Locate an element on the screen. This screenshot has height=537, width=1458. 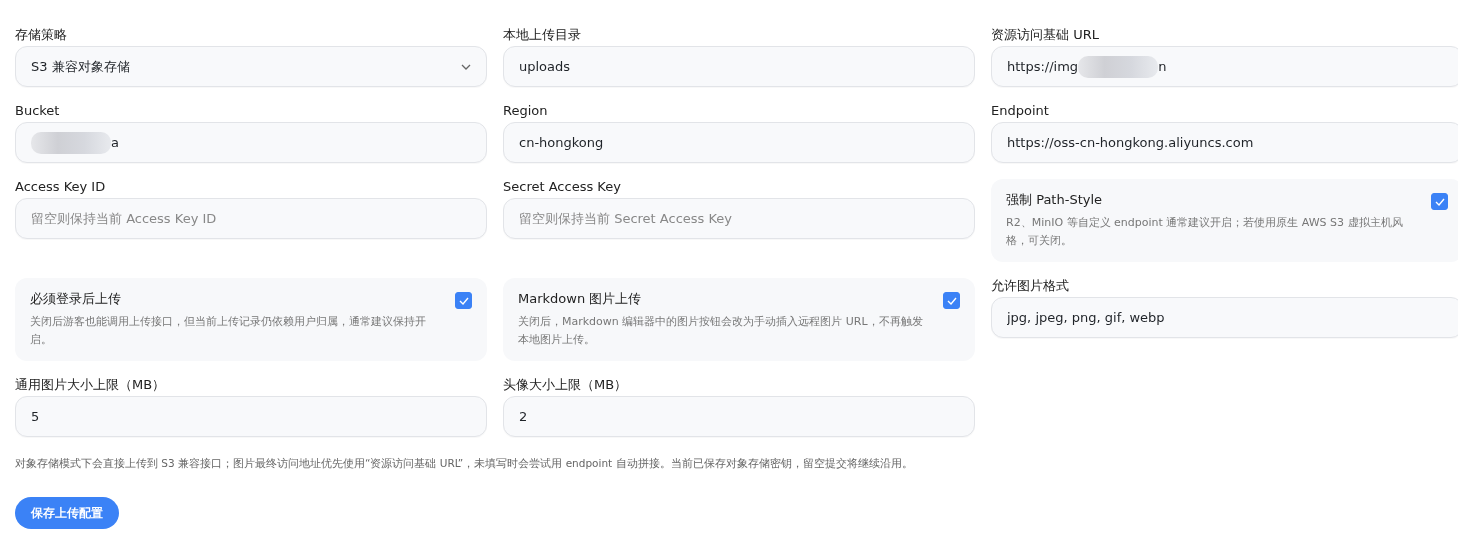
input-field: jpg, jpeg, png, gif, webp is located at coordinates (1224, 317).